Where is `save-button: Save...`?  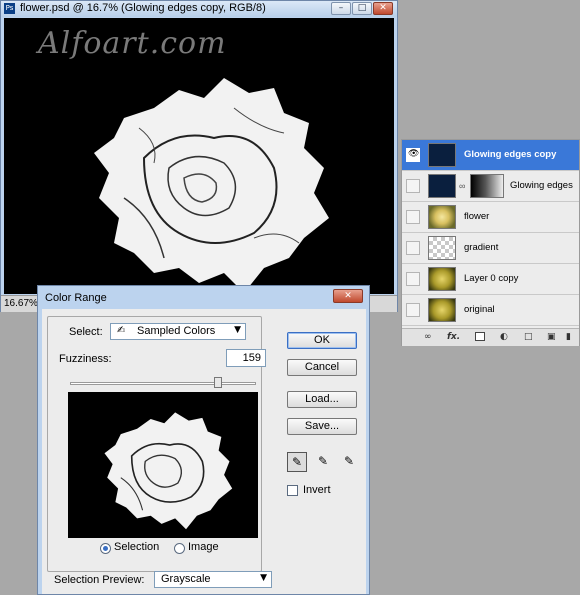
save-button: Save... is located at coordinates (322, 426).